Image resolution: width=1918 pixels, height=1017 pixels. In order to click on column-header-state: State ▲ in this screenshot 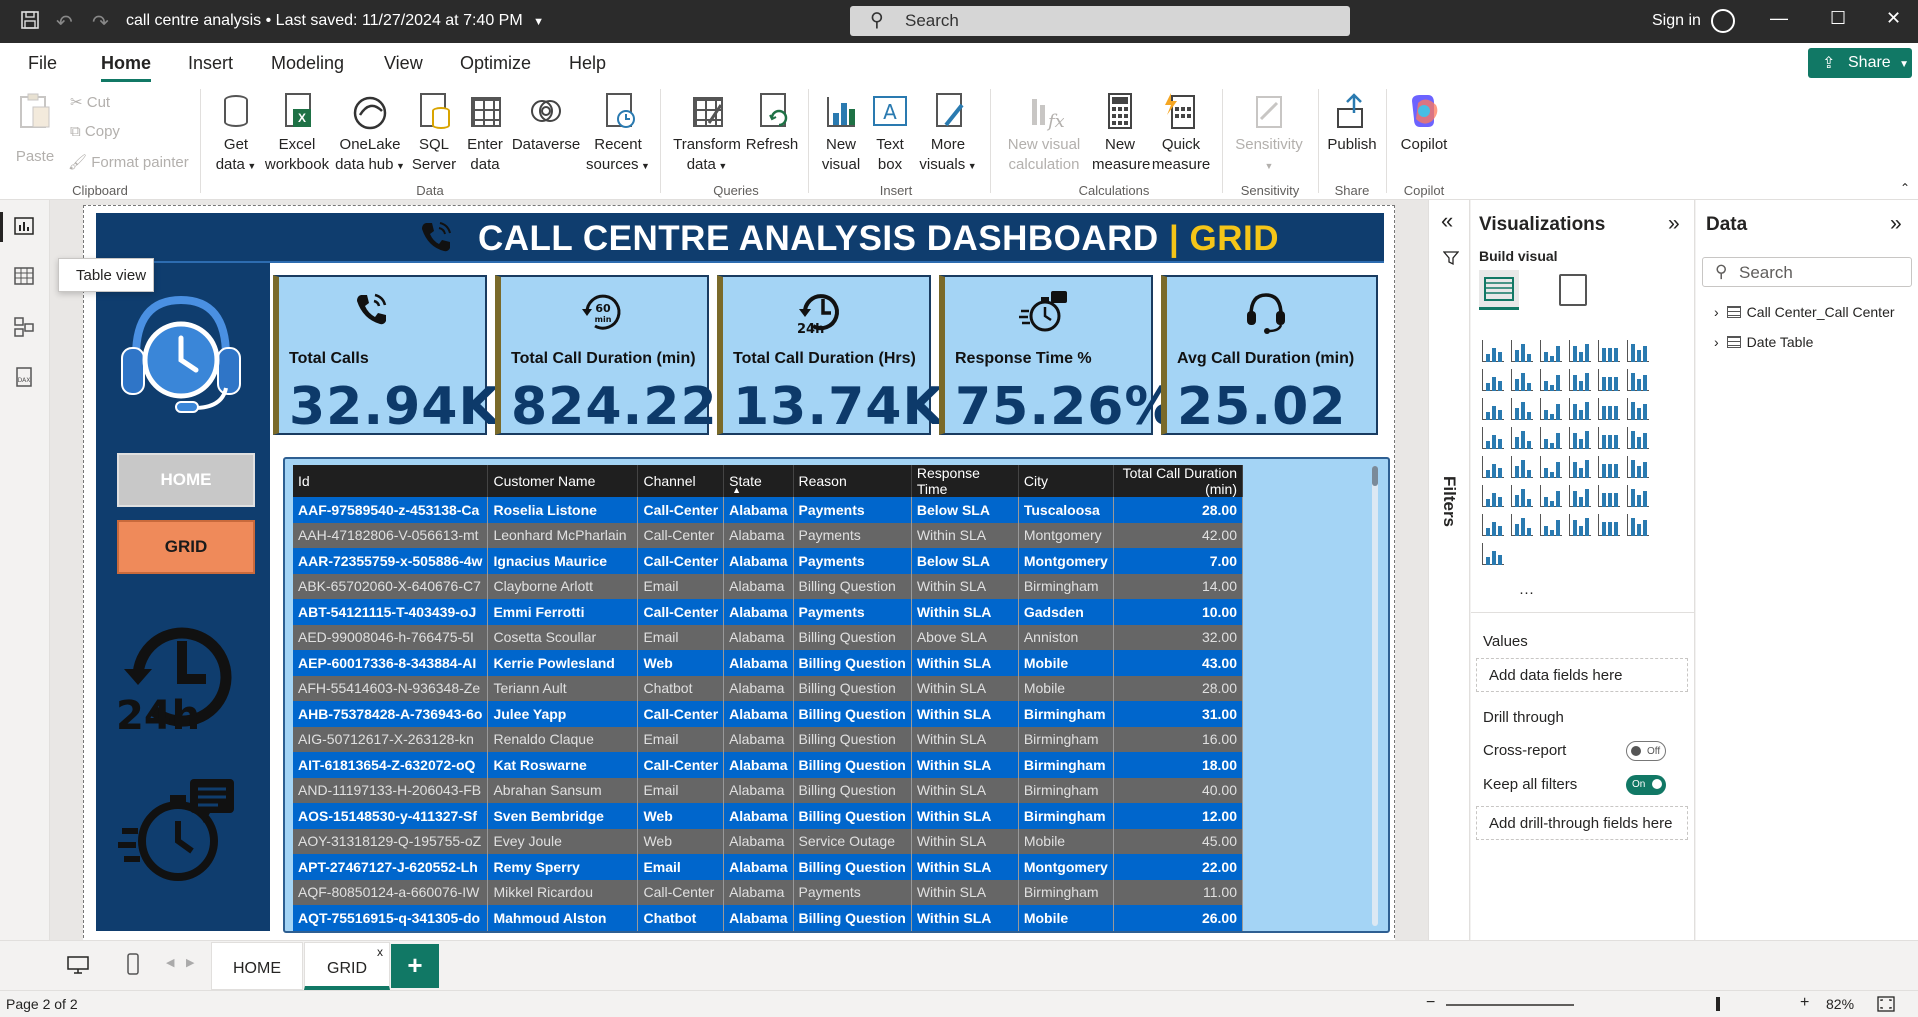, I will do `click(758, 481)`.